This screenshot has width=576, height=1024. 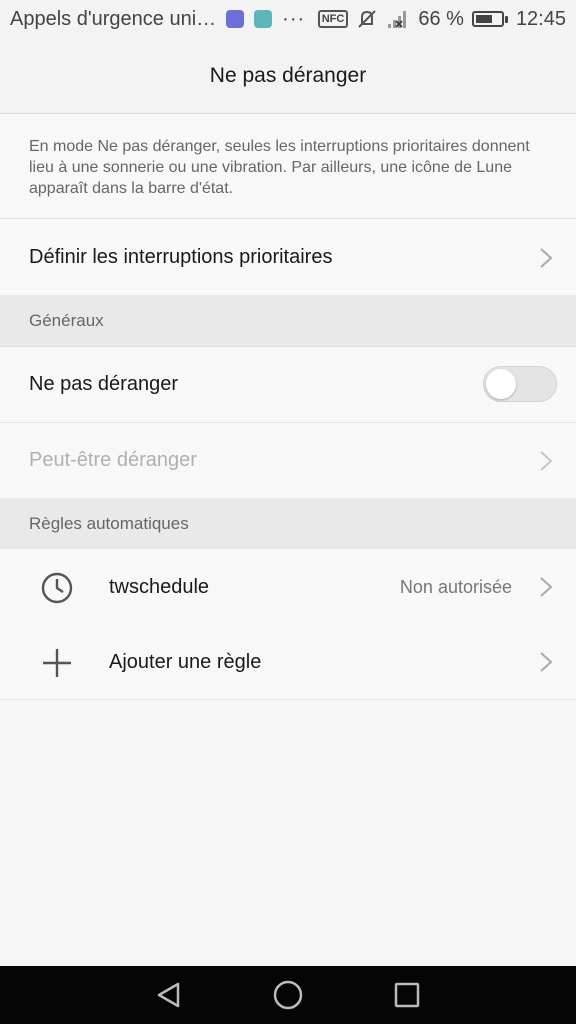 What do you see at coordinates (159, 586) in the screenshot?
I see `rule-label: twschedule` at bounding box center [159, 586].